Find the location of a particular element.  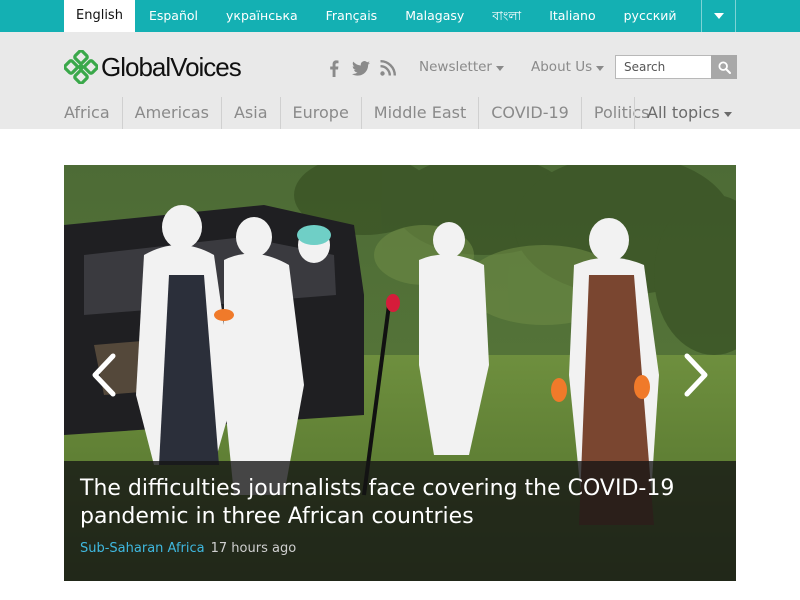

logo-word-voices: Voices is located at coordinates (206, 66).